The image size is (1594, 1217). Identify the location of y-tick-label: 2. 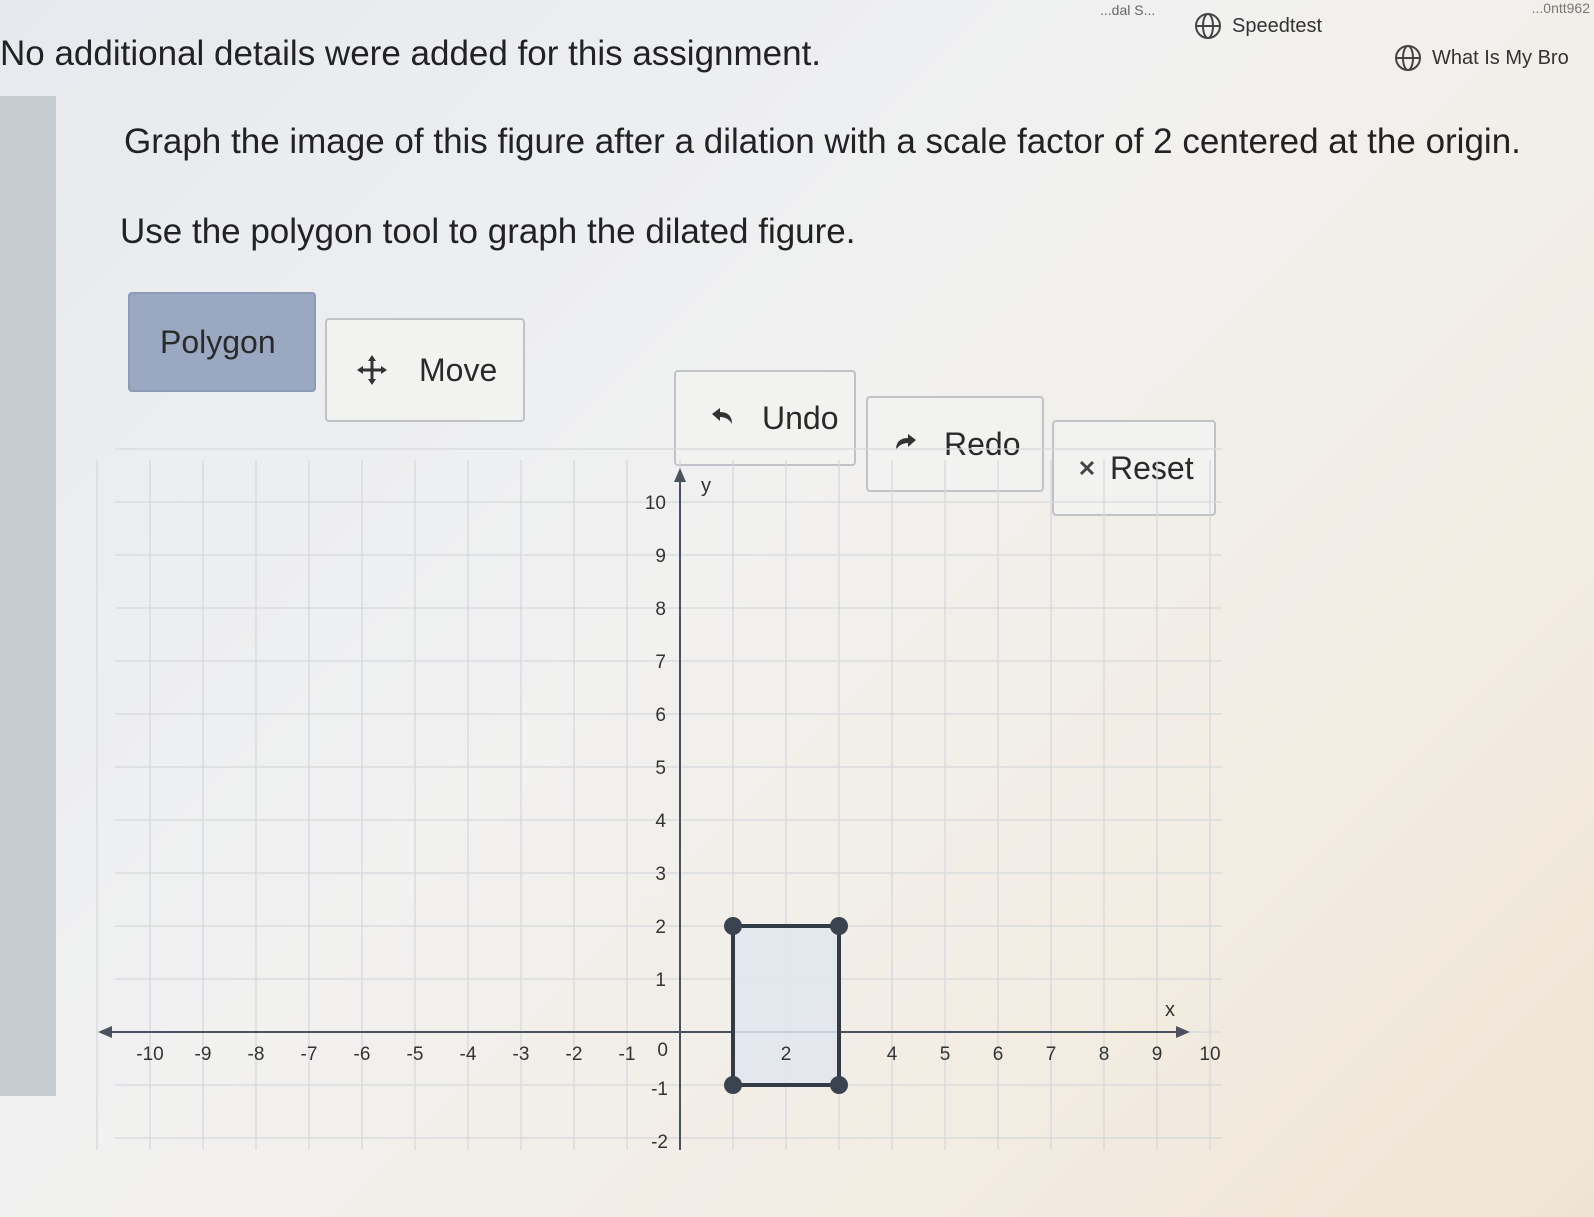
(660, 927).